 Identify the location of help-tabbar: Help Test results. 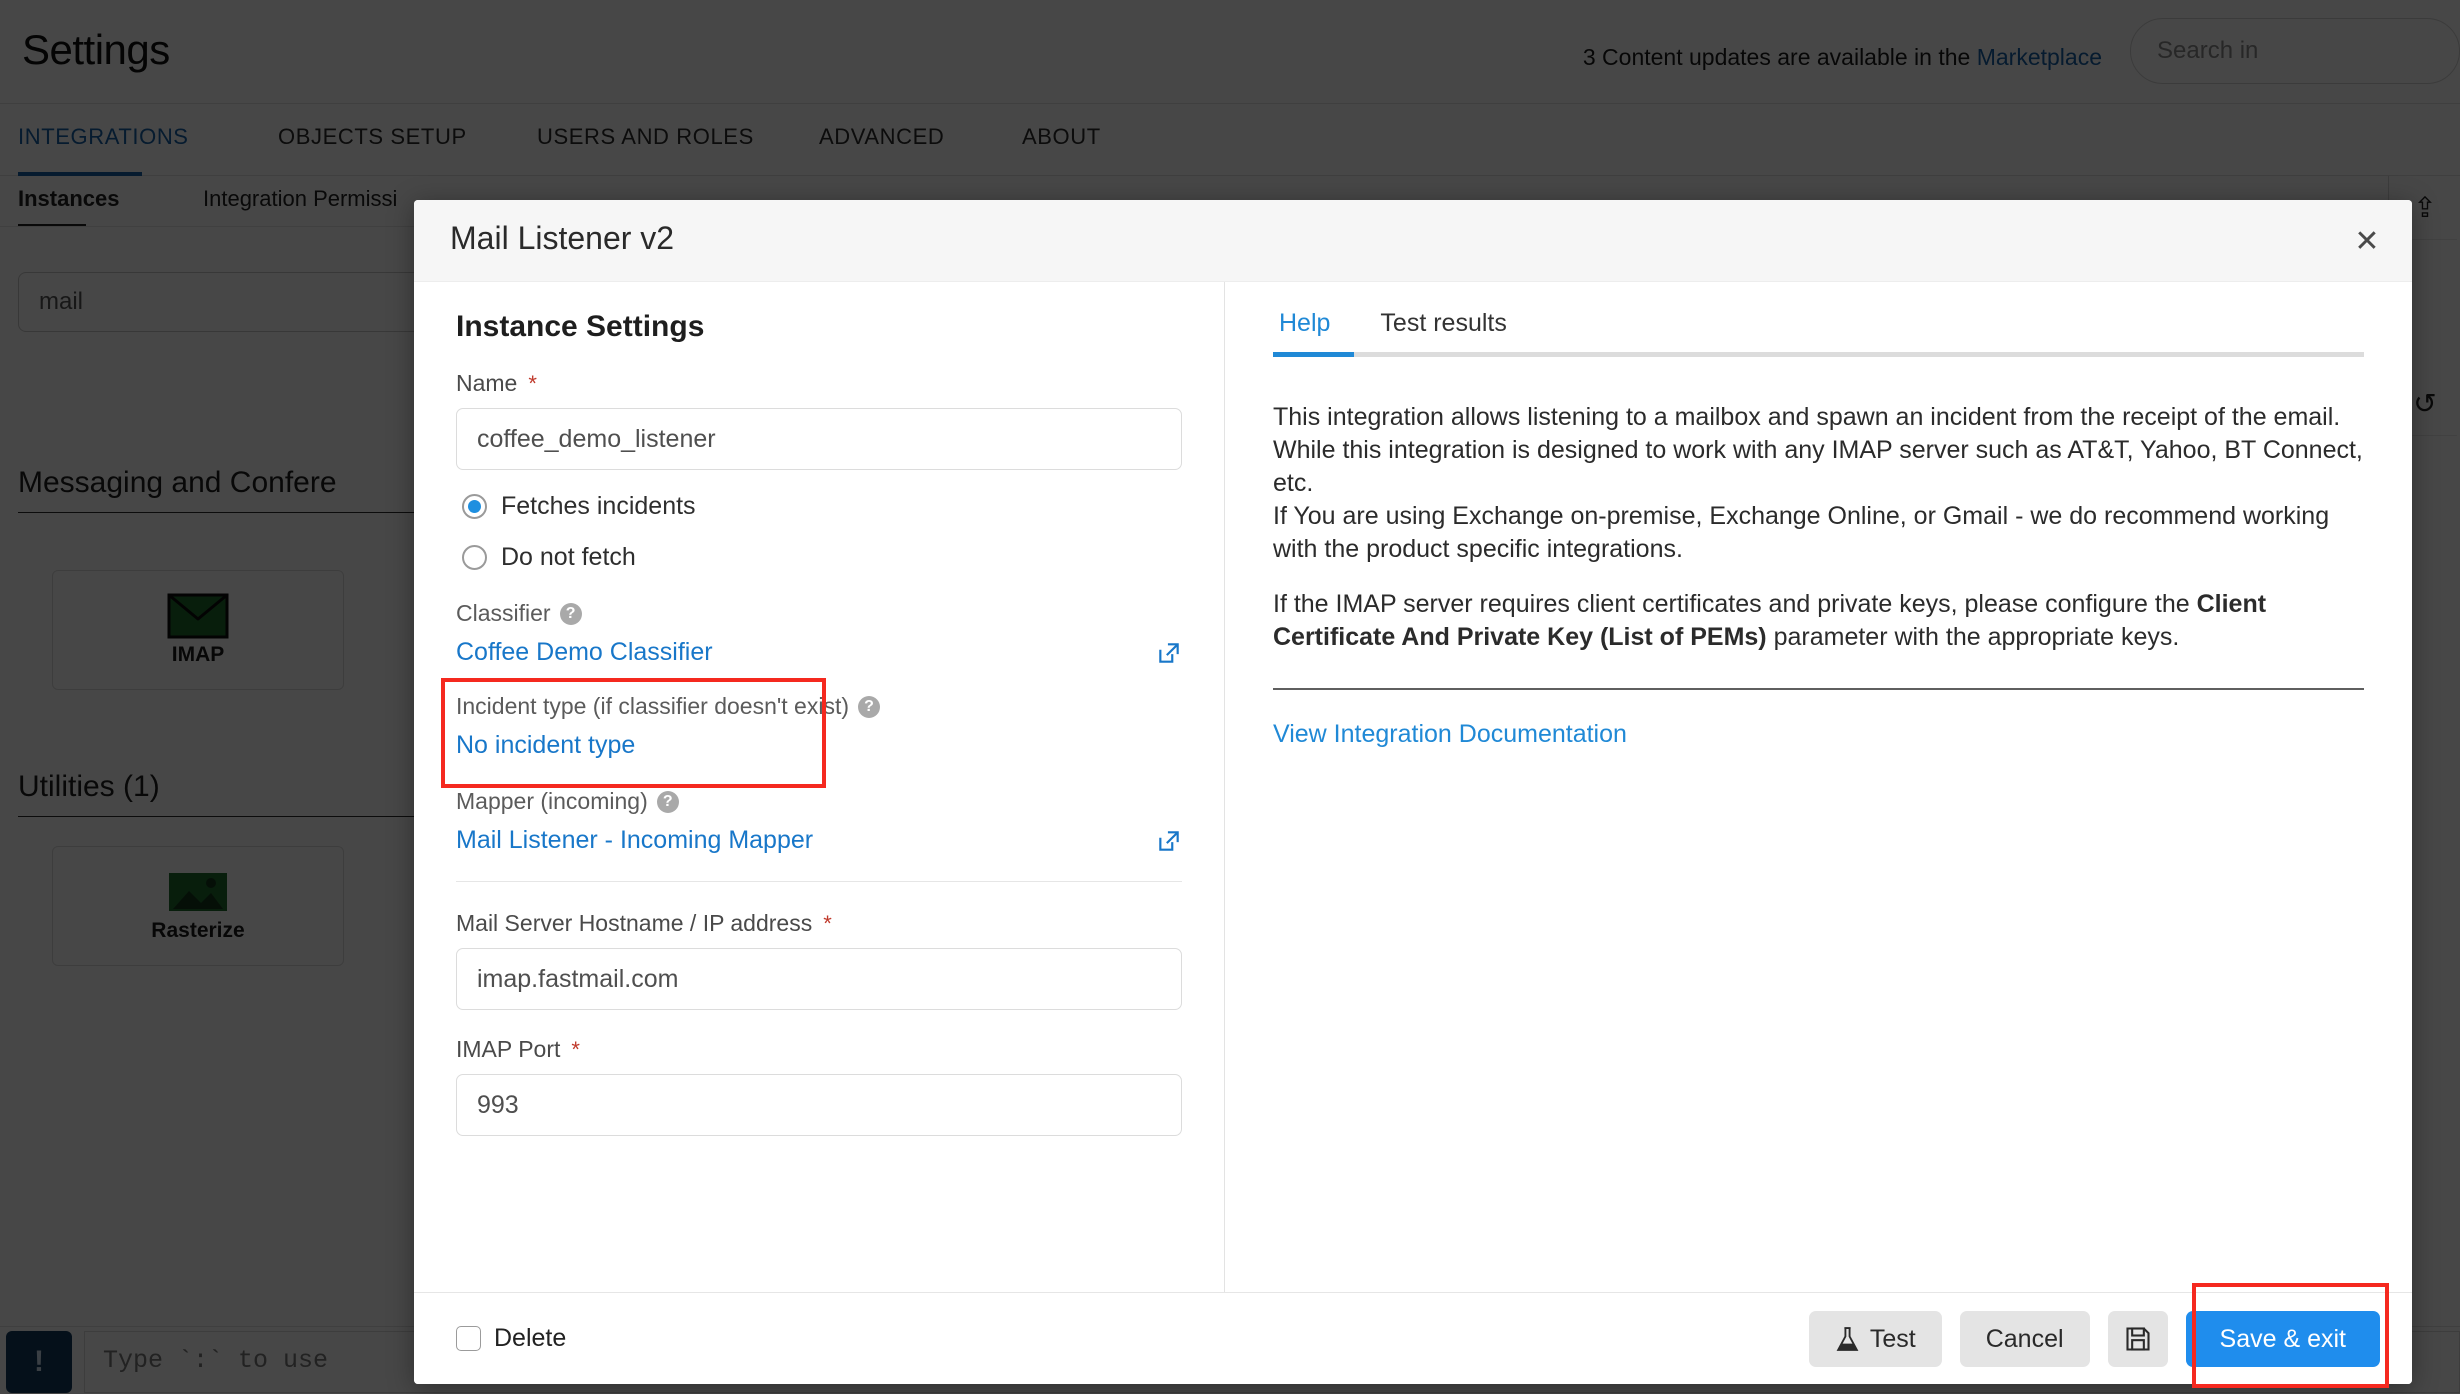
(1818, 330).